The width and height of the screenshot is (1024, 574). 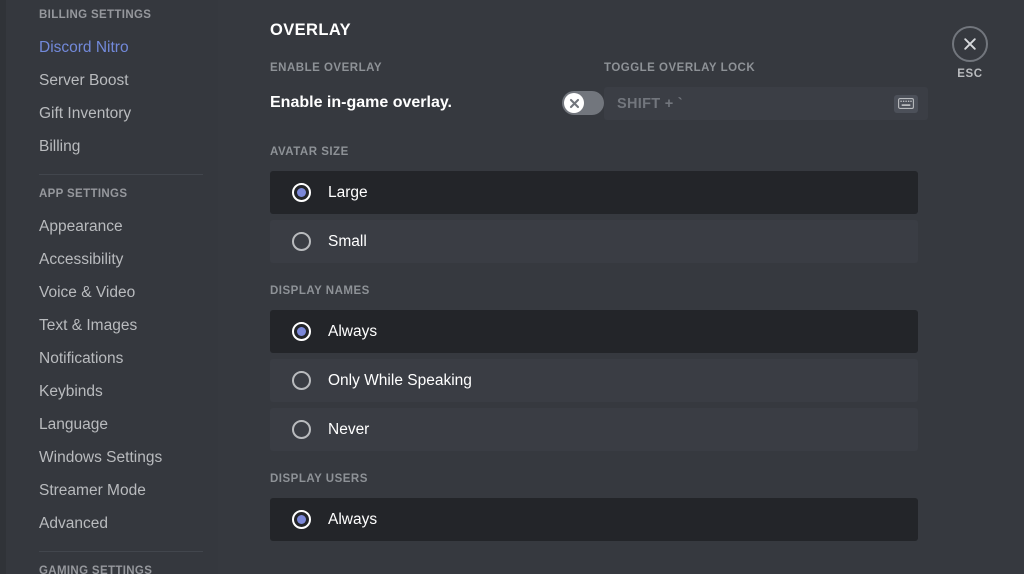 I want to click on toggle-overlay-lock-column: TOGGLE OVERLAY LOCK SHIFT + `, so click(x=766, y=91).